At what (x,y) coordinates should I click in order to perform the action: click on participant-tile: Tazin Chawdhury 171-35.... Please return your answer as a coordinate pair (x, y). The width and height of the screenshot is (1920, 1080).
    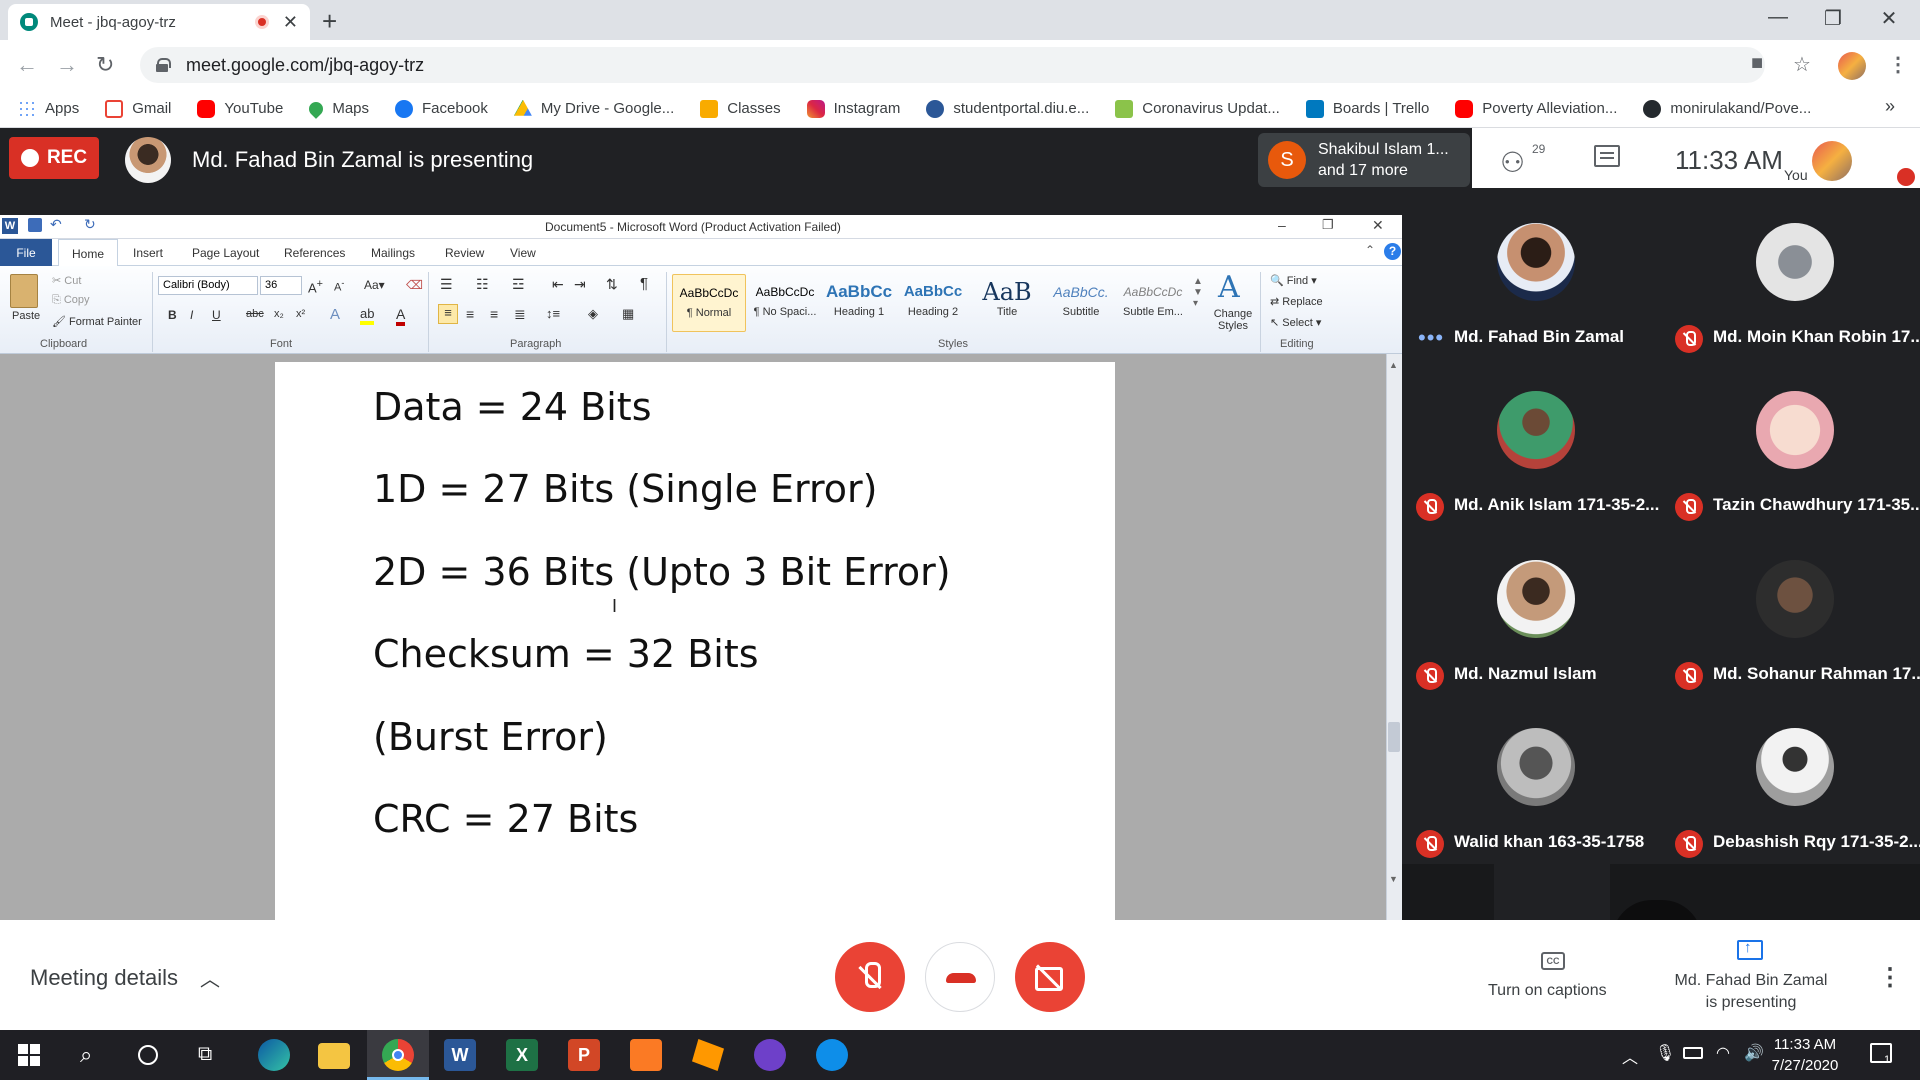
    Looking at the image, I should click on (1790, 455).